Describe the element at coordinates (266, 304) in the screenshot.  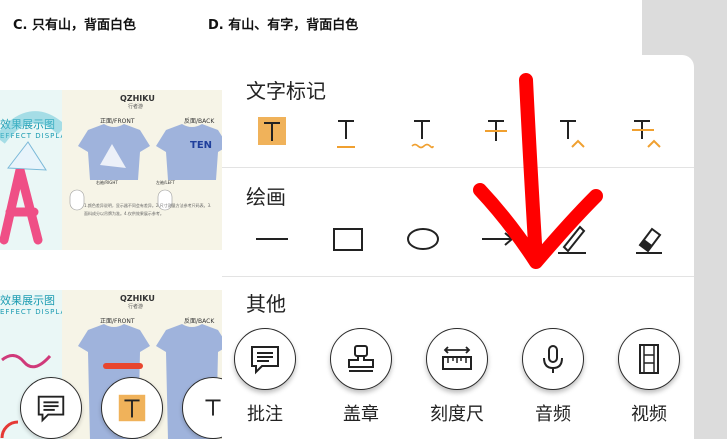
I see `other-title: 其他` at that location.